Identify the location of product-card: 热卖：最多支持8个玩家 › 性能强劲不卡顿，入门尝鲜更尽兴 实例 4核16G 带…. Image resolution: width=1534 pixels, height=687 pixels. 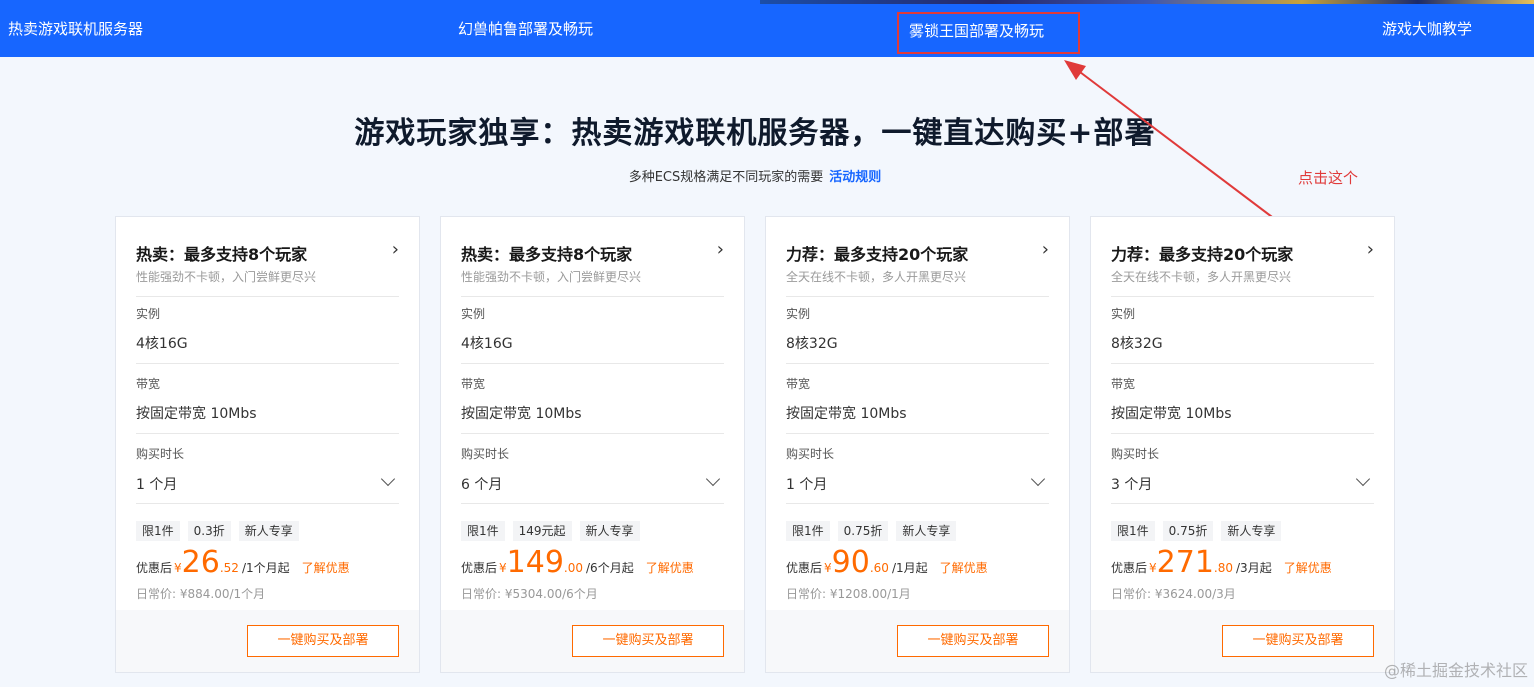
(592, 444).